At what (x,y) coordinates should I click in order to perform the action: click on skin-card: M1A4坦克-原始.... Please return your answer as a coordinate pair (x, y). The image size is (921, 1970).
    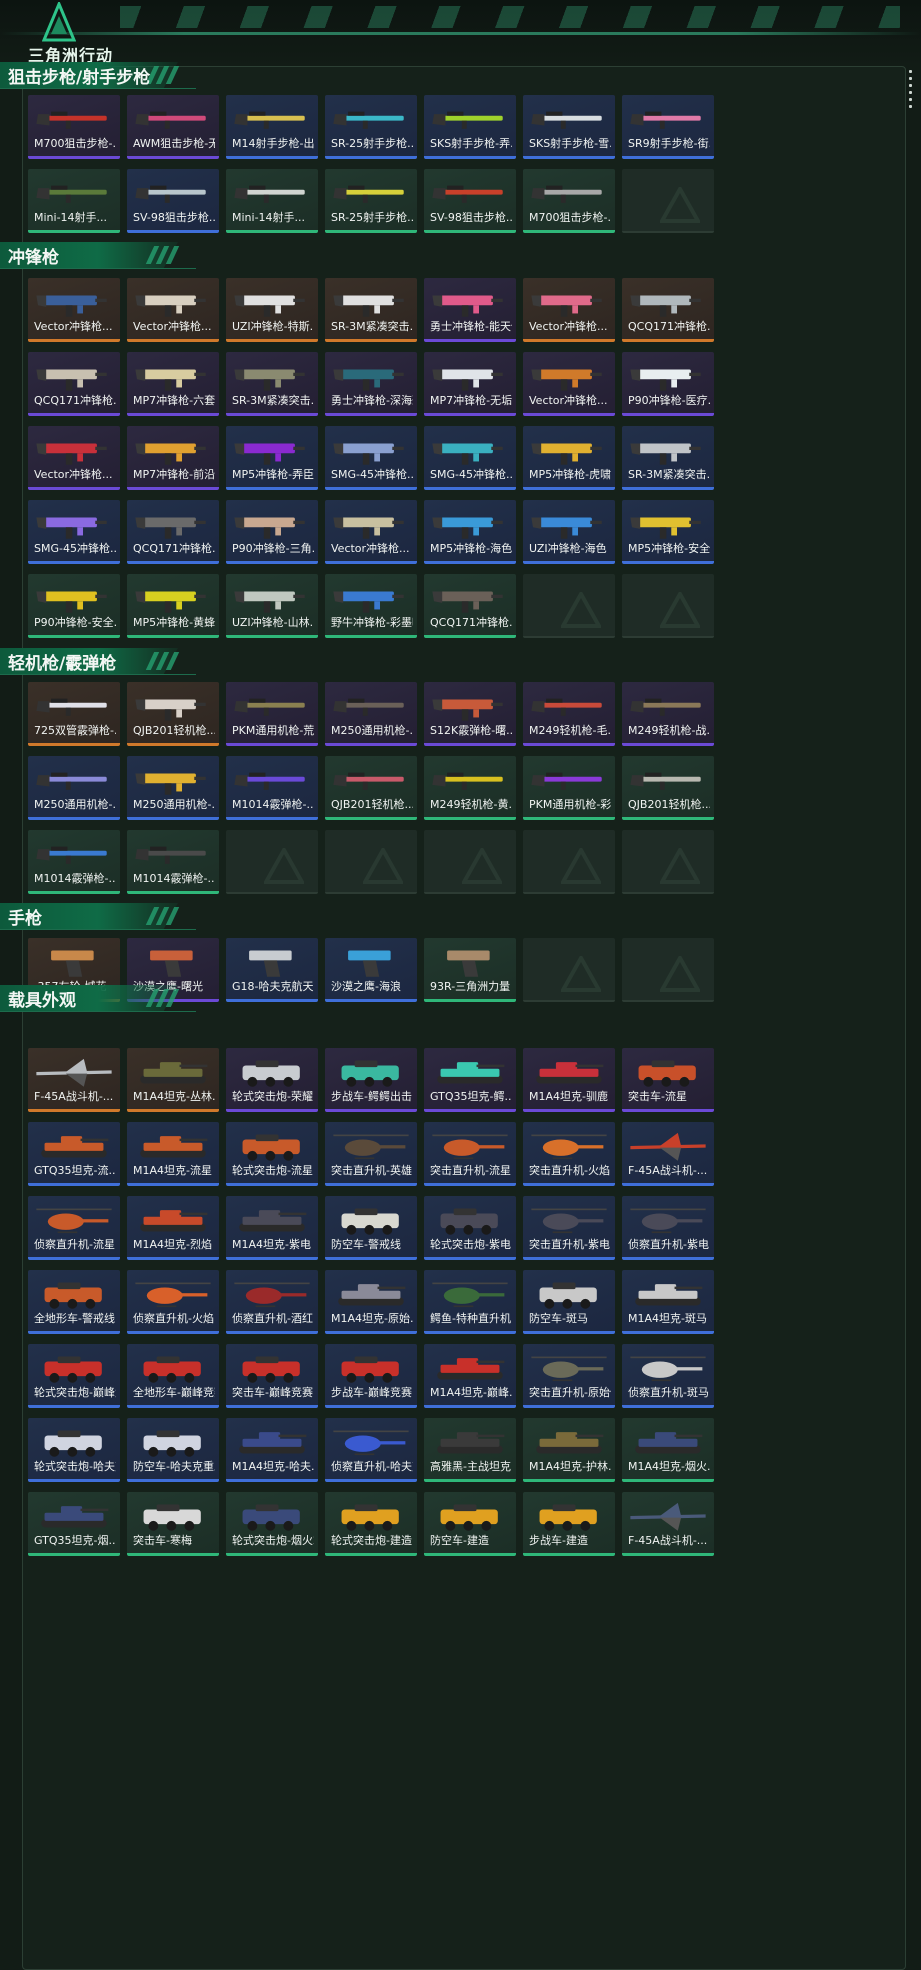
    Looking at the image, I should click on (371, 1302).